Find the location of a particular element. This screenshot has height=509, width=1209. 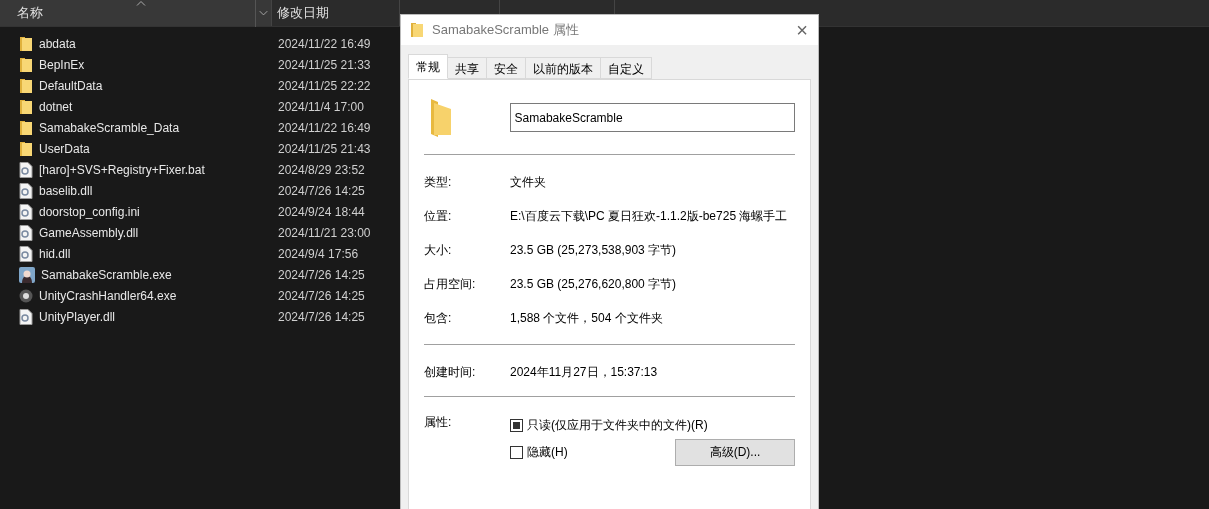

sort-caret-icon is located at coordinates (141, 3).